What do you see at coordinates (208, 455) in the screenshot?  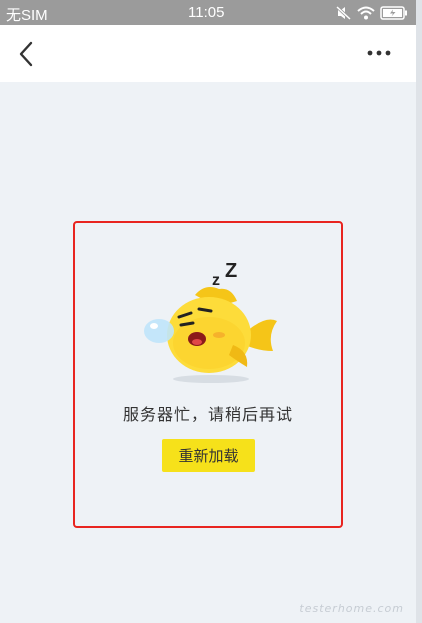 I see `reload-button: 重新加载` at bounding box center [208, 455].